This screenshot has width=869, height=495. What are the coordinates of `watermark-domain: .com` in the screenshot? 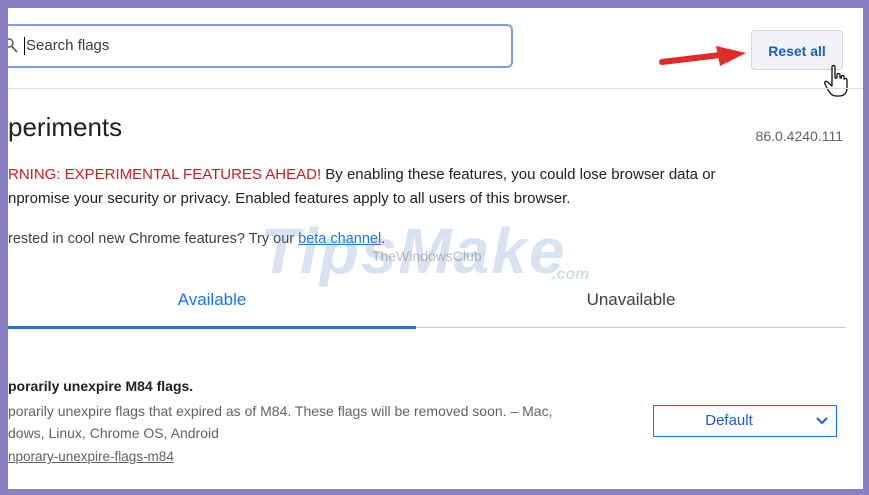 It's located at (571, 274).